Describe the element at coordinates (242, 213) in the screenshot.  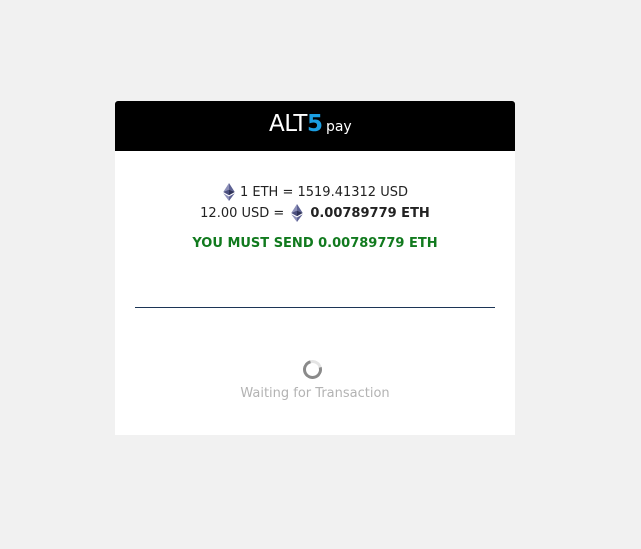
I see `usd-amount-text: 12.00 USD =` at that location.